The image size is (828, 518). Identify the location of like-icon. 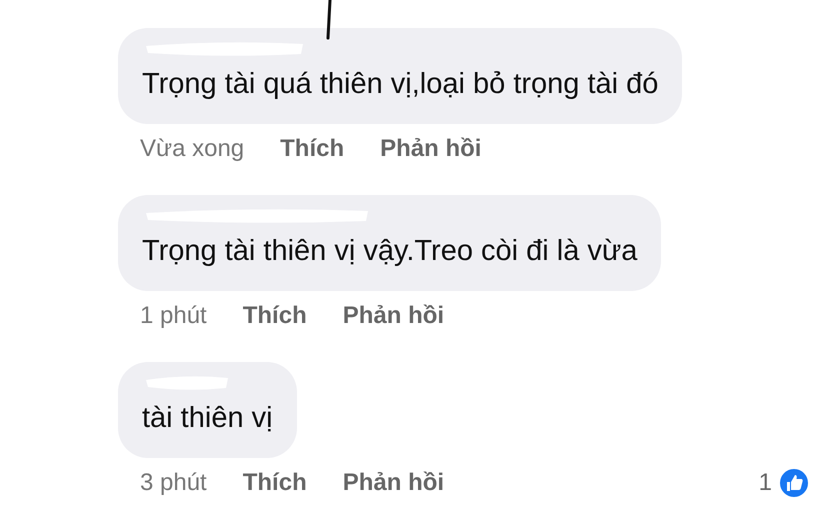
(794, 483).